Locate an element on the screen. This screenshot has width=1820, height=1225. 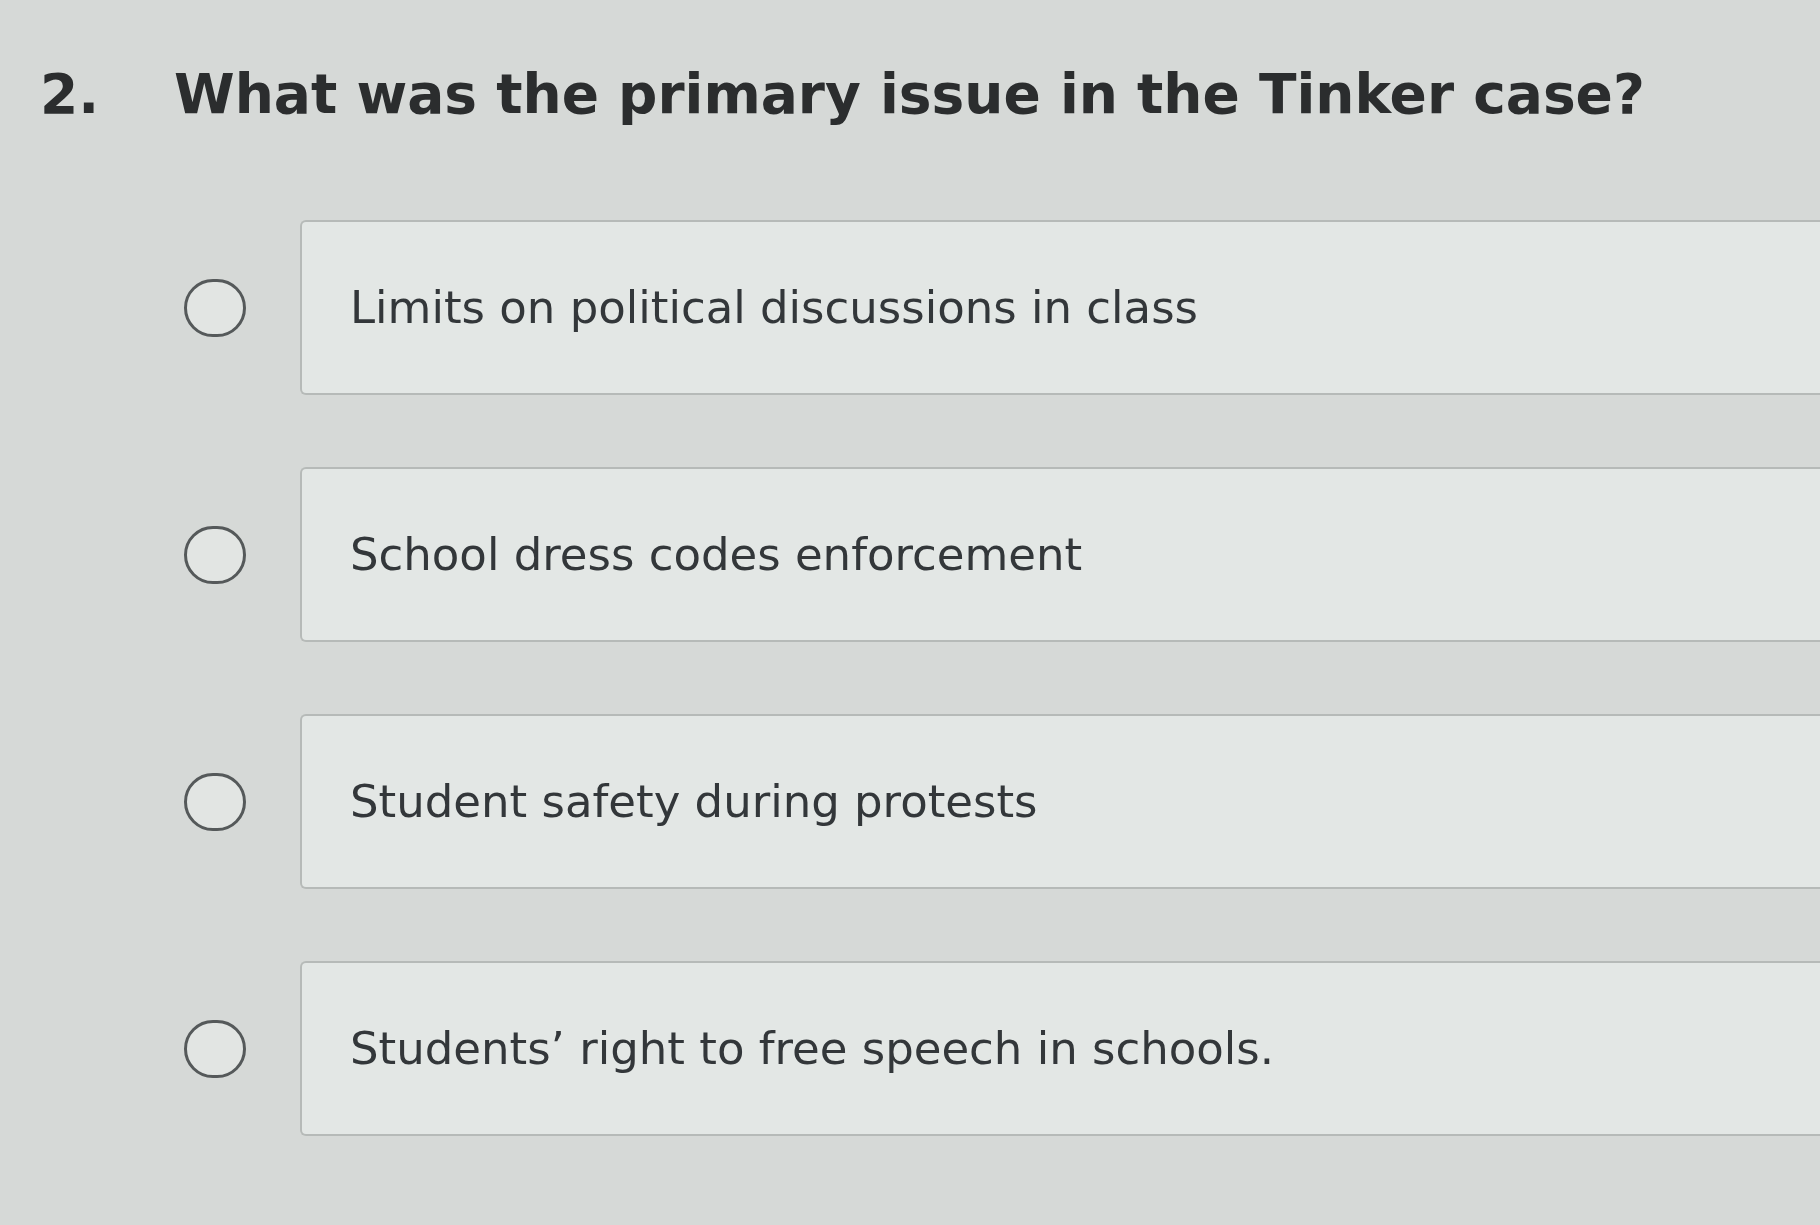
answer-option: Students’ right to free speech in schools. is located at coordinates (1060, 1048).